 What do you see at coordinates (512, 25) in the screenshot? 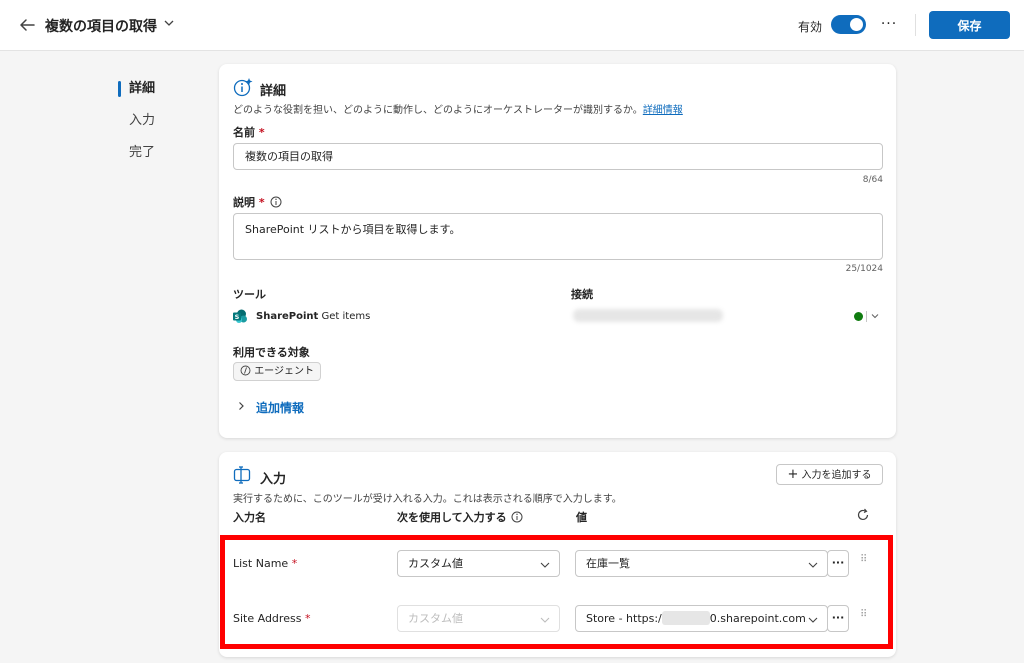
I see `top-bar: 複数の項目の取得 有効 ··· 保存` at bounding box center [512, 25].